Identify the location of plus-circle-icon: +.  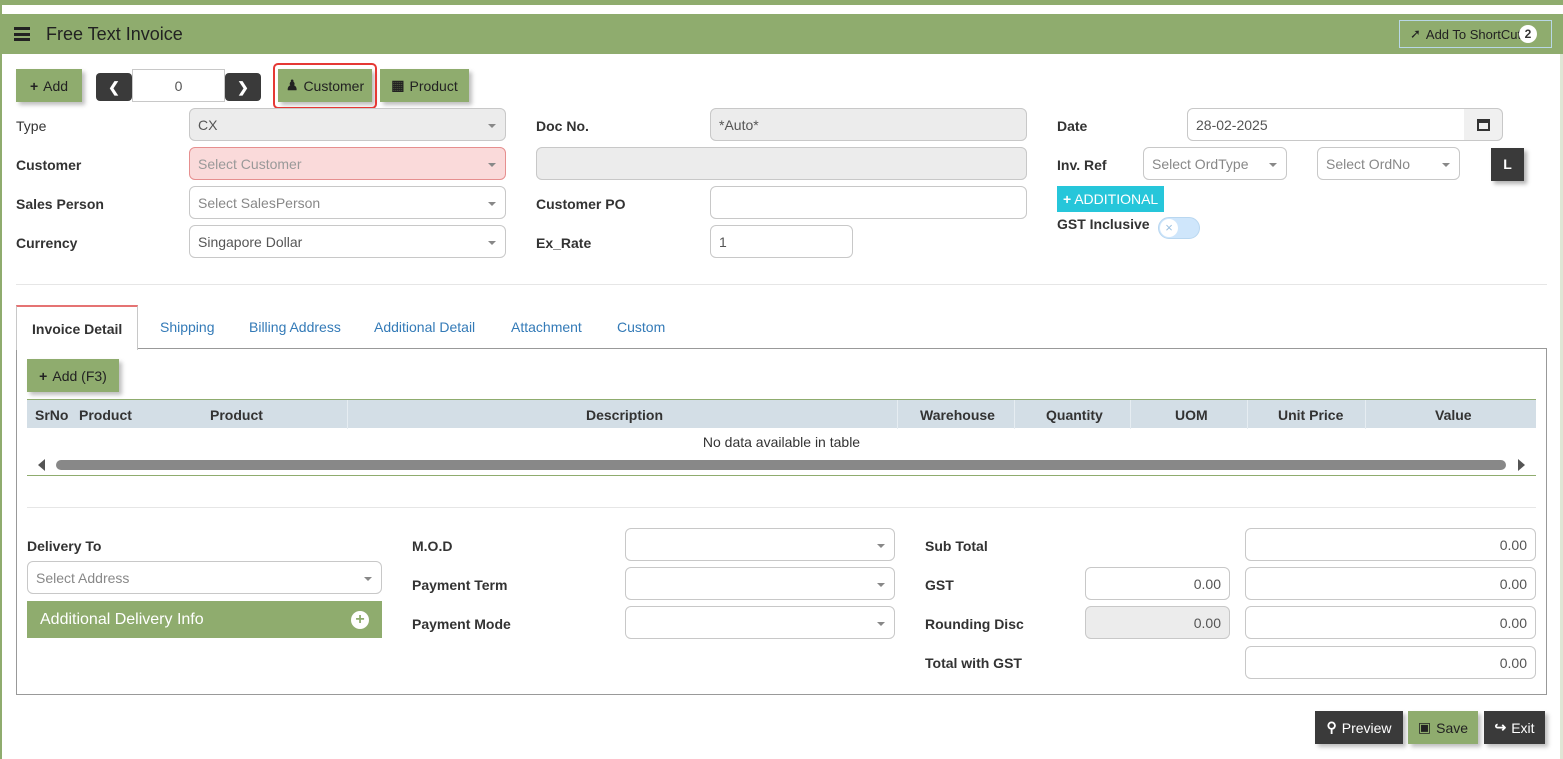
(360, 620).